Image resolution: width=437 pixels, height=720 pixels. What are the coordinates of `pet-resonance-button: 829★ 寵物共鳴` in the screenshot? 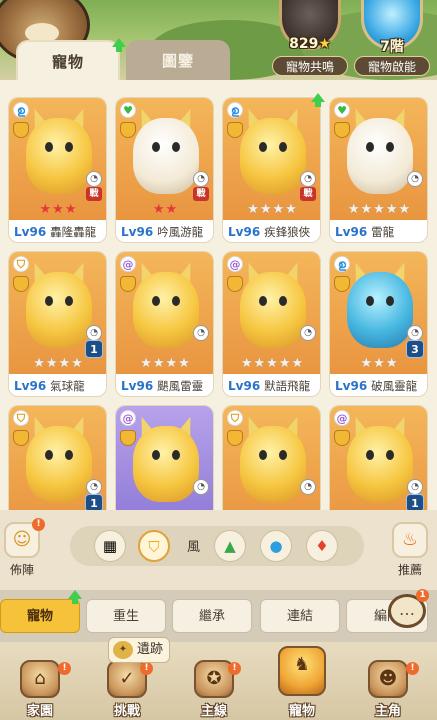 It's located at (310, 40).